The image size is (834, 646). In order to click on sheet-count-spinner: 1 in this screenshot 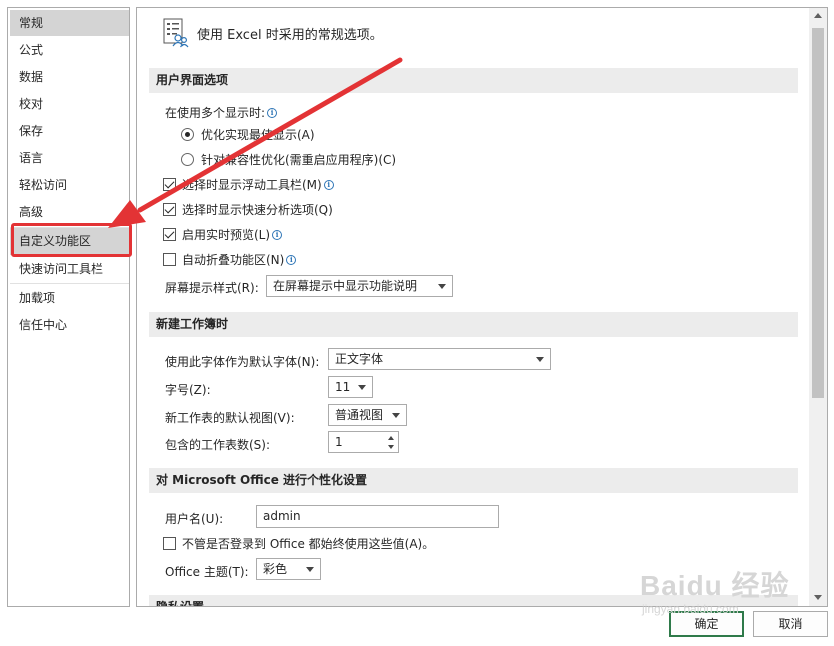, I will do `click(363, 442)`.